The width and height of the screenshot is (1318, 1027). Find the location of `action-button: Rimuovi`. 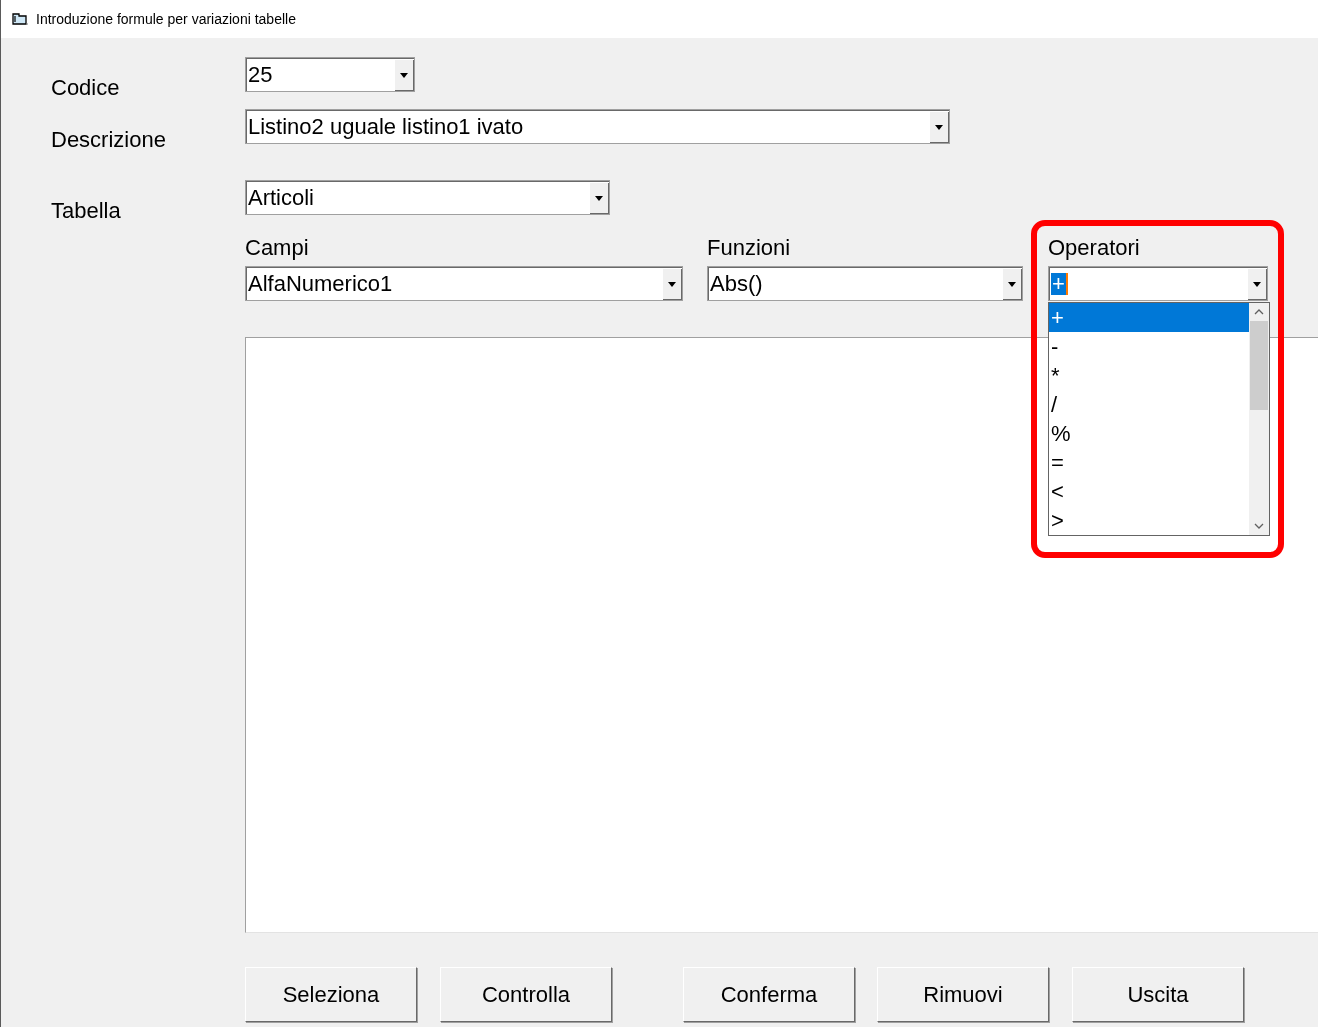

action-button: Rimuovi is located at coordinates (963, 994).